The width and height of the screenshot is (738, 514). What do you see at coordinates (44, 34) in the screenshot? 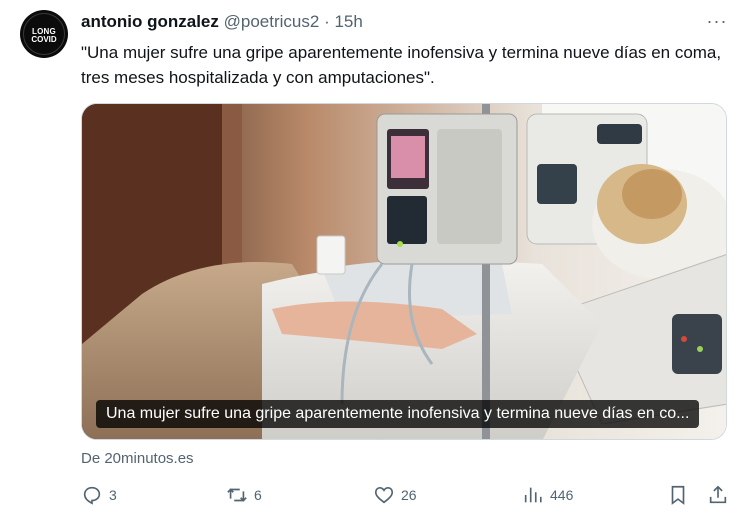
I see `avatar: LONG COVID` at bounding box center [44, 34].